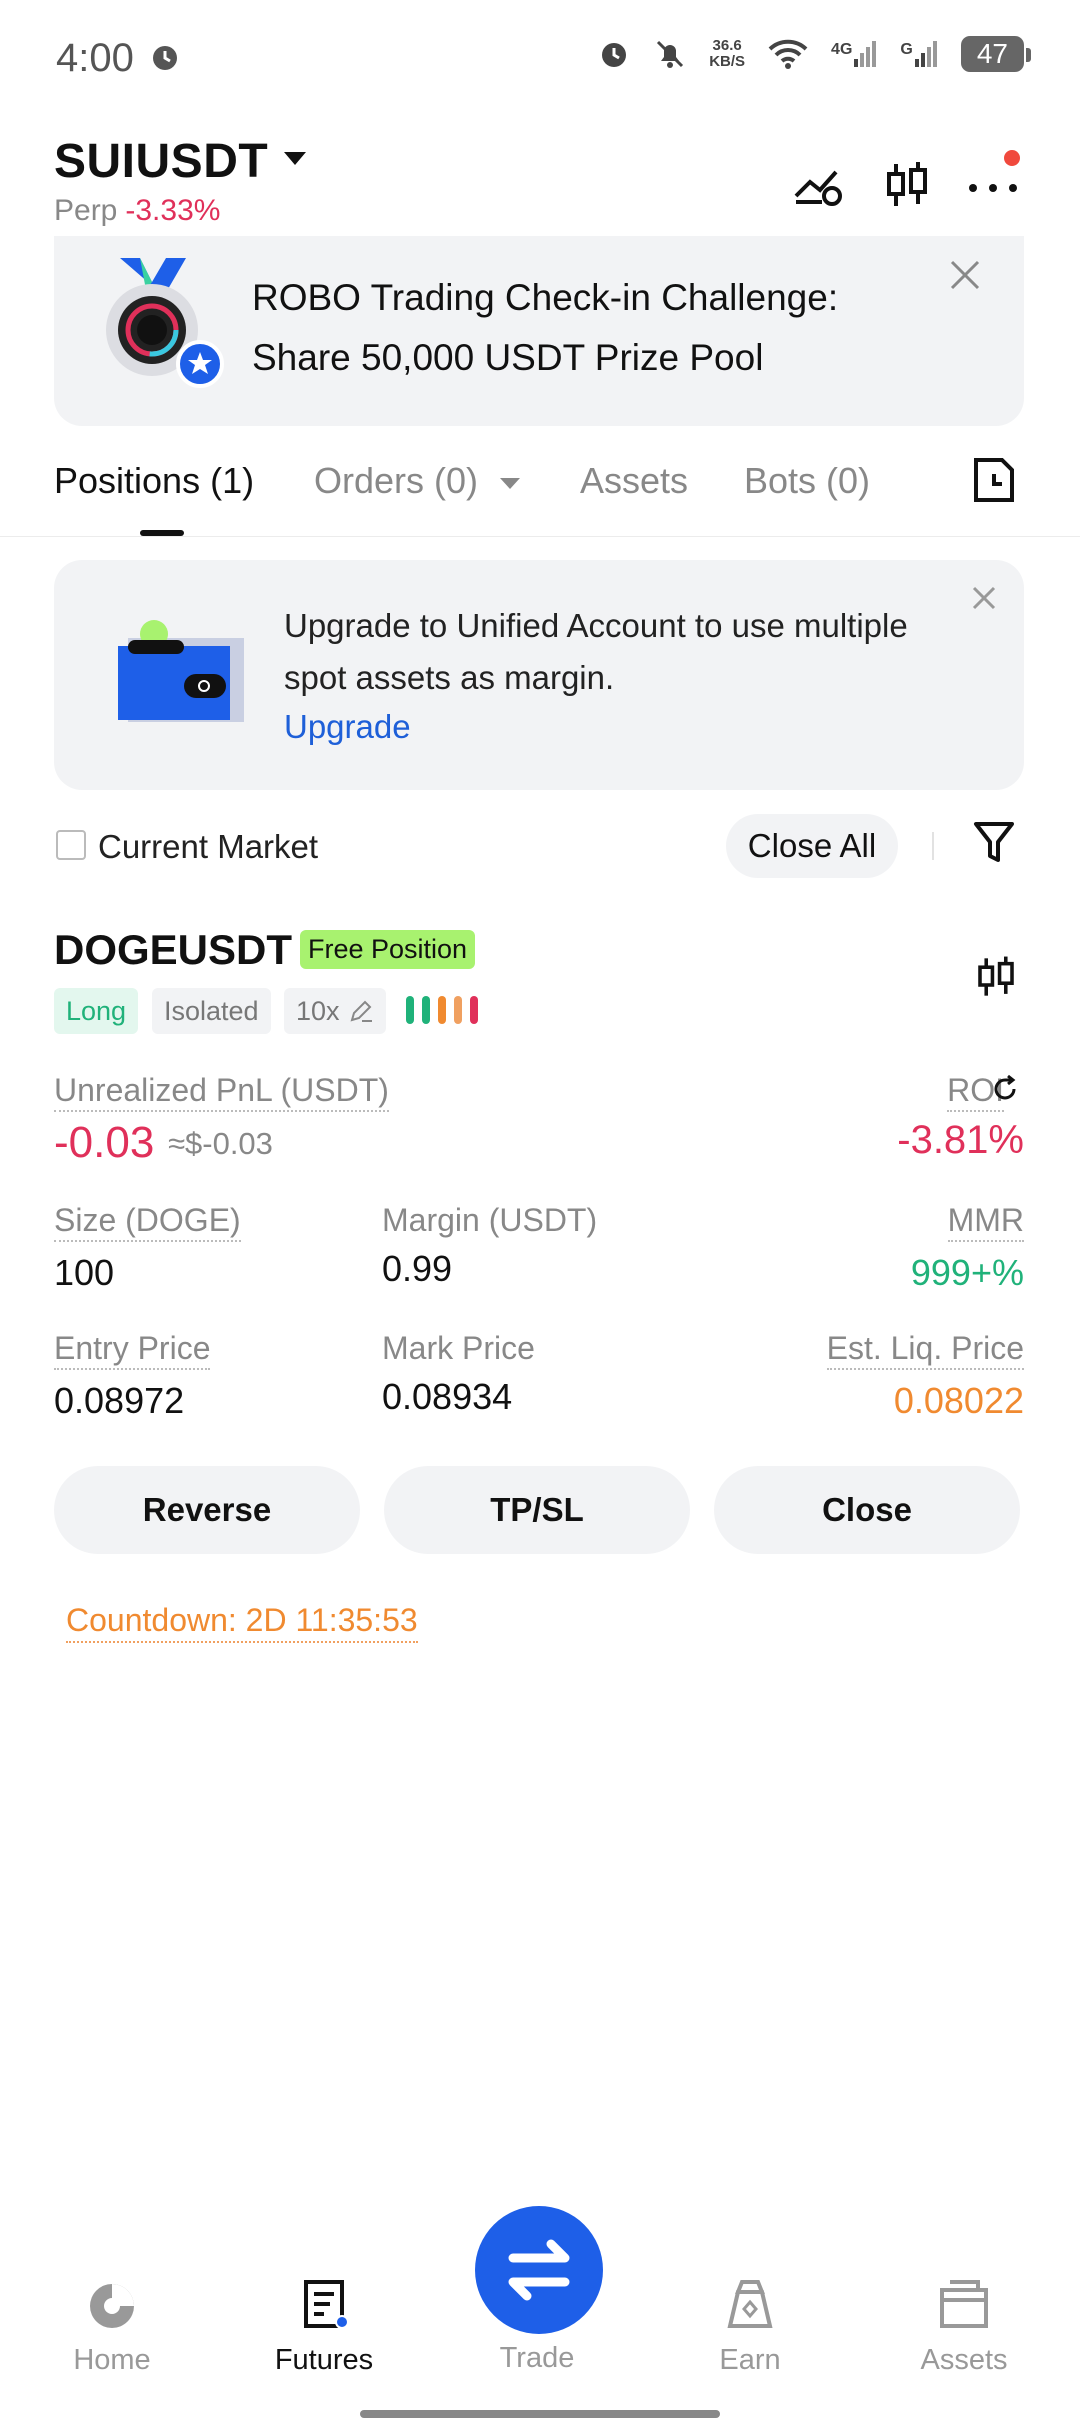 The image size is (1080, 2436). Describe the element at coordinates (750, 2304) in the screenshot. I see `earn-icon` at that location.